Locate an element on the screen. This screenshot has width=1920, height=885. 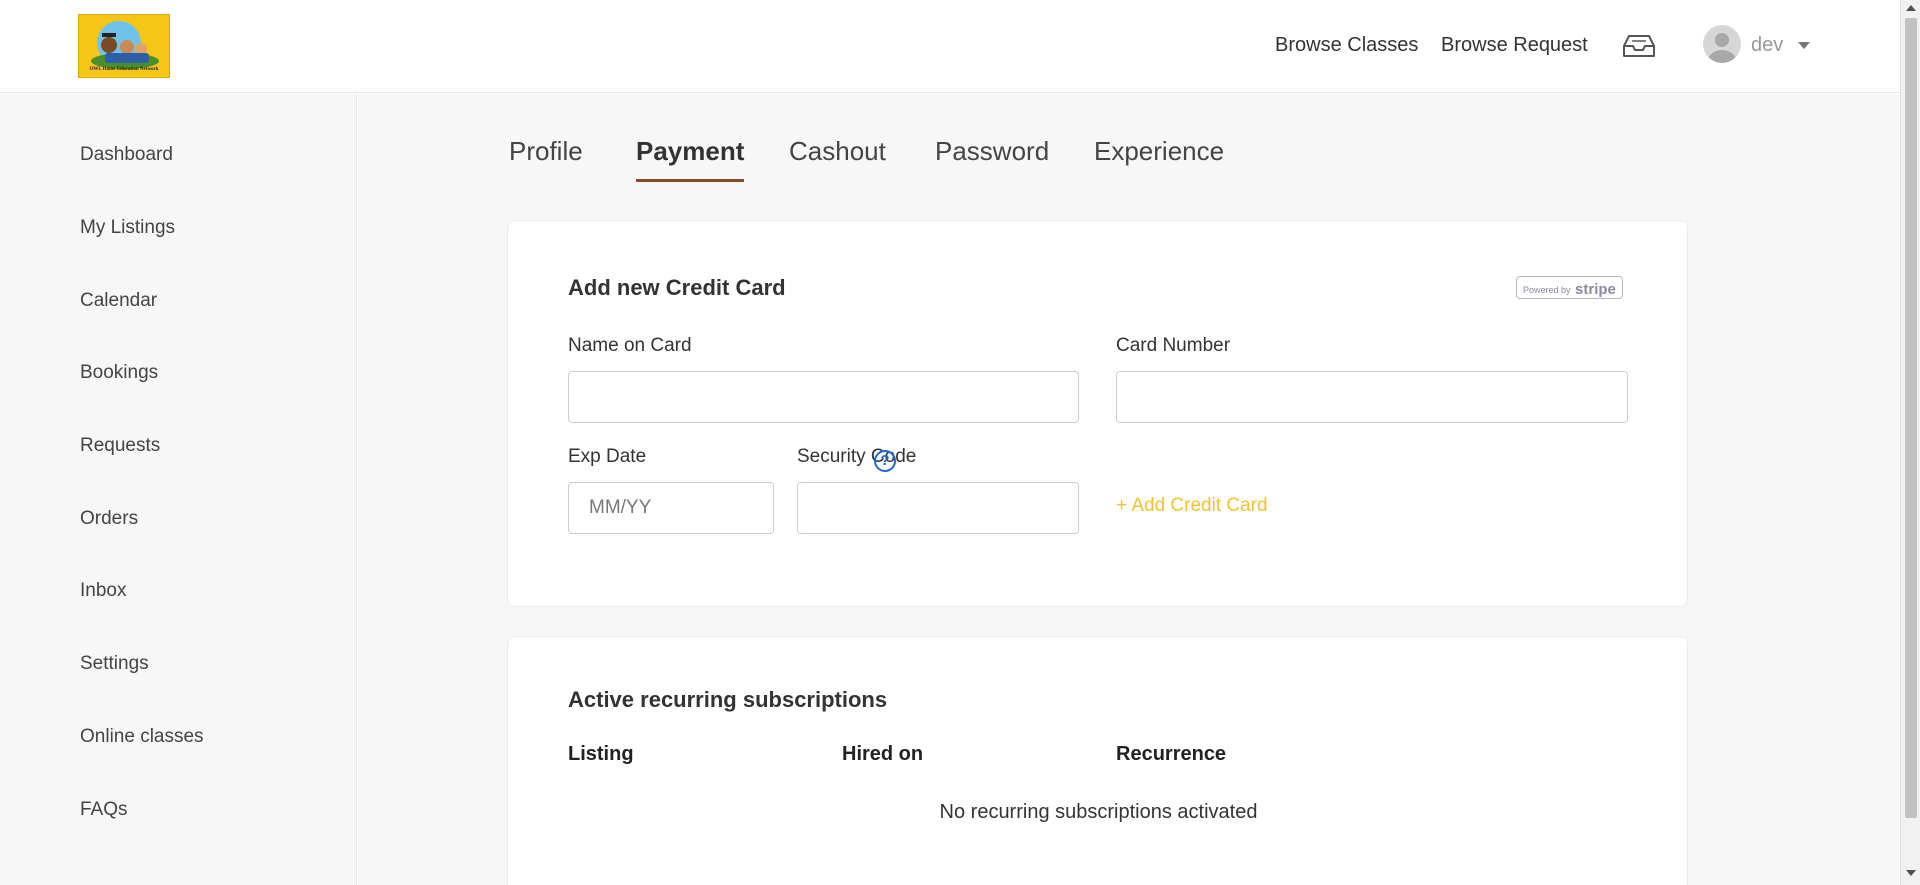
card-number-input is located at coordinates (1372, 397).